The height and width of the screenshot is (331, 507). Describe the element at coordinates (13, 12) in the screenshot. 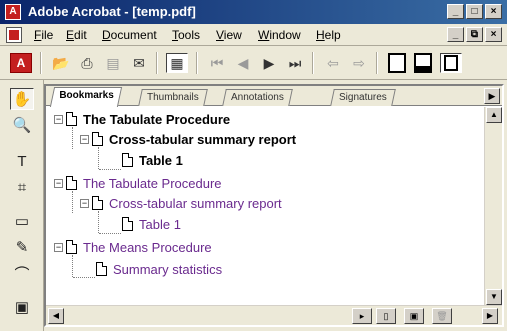

I see `acrobat-icon: A` at that location.